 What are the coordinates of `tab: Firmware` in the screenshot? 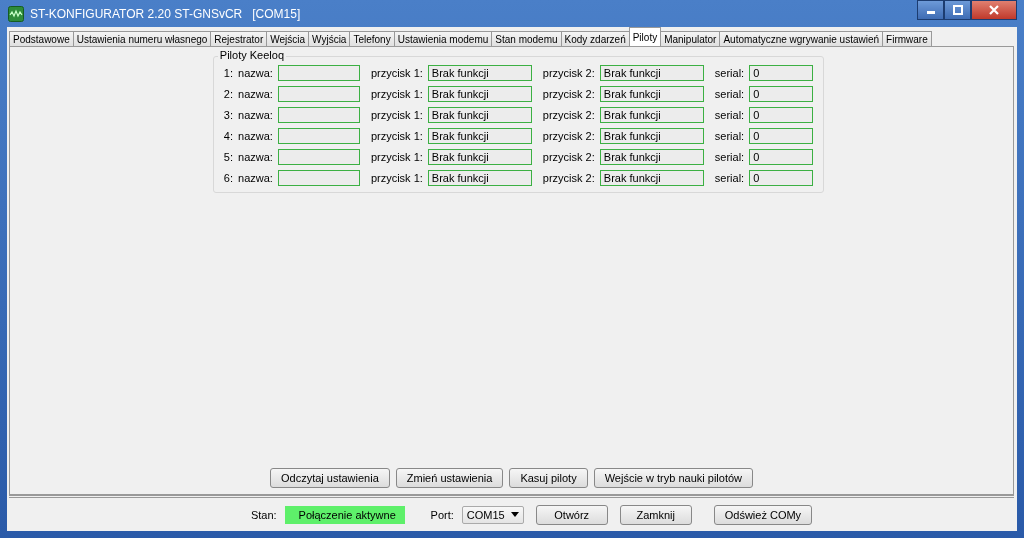 It's located at (907, 38).